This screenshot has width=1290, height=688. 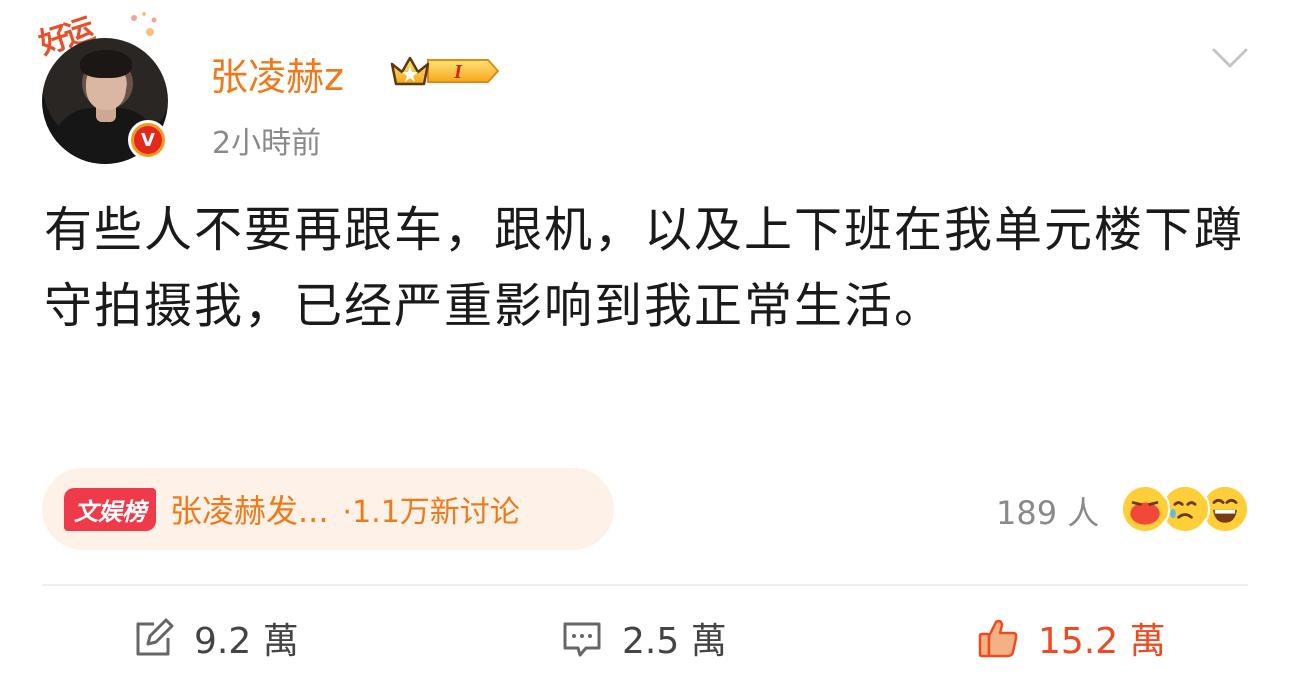 I want to click on comment-count: 2.5 萬, so click(x=674, y=641).